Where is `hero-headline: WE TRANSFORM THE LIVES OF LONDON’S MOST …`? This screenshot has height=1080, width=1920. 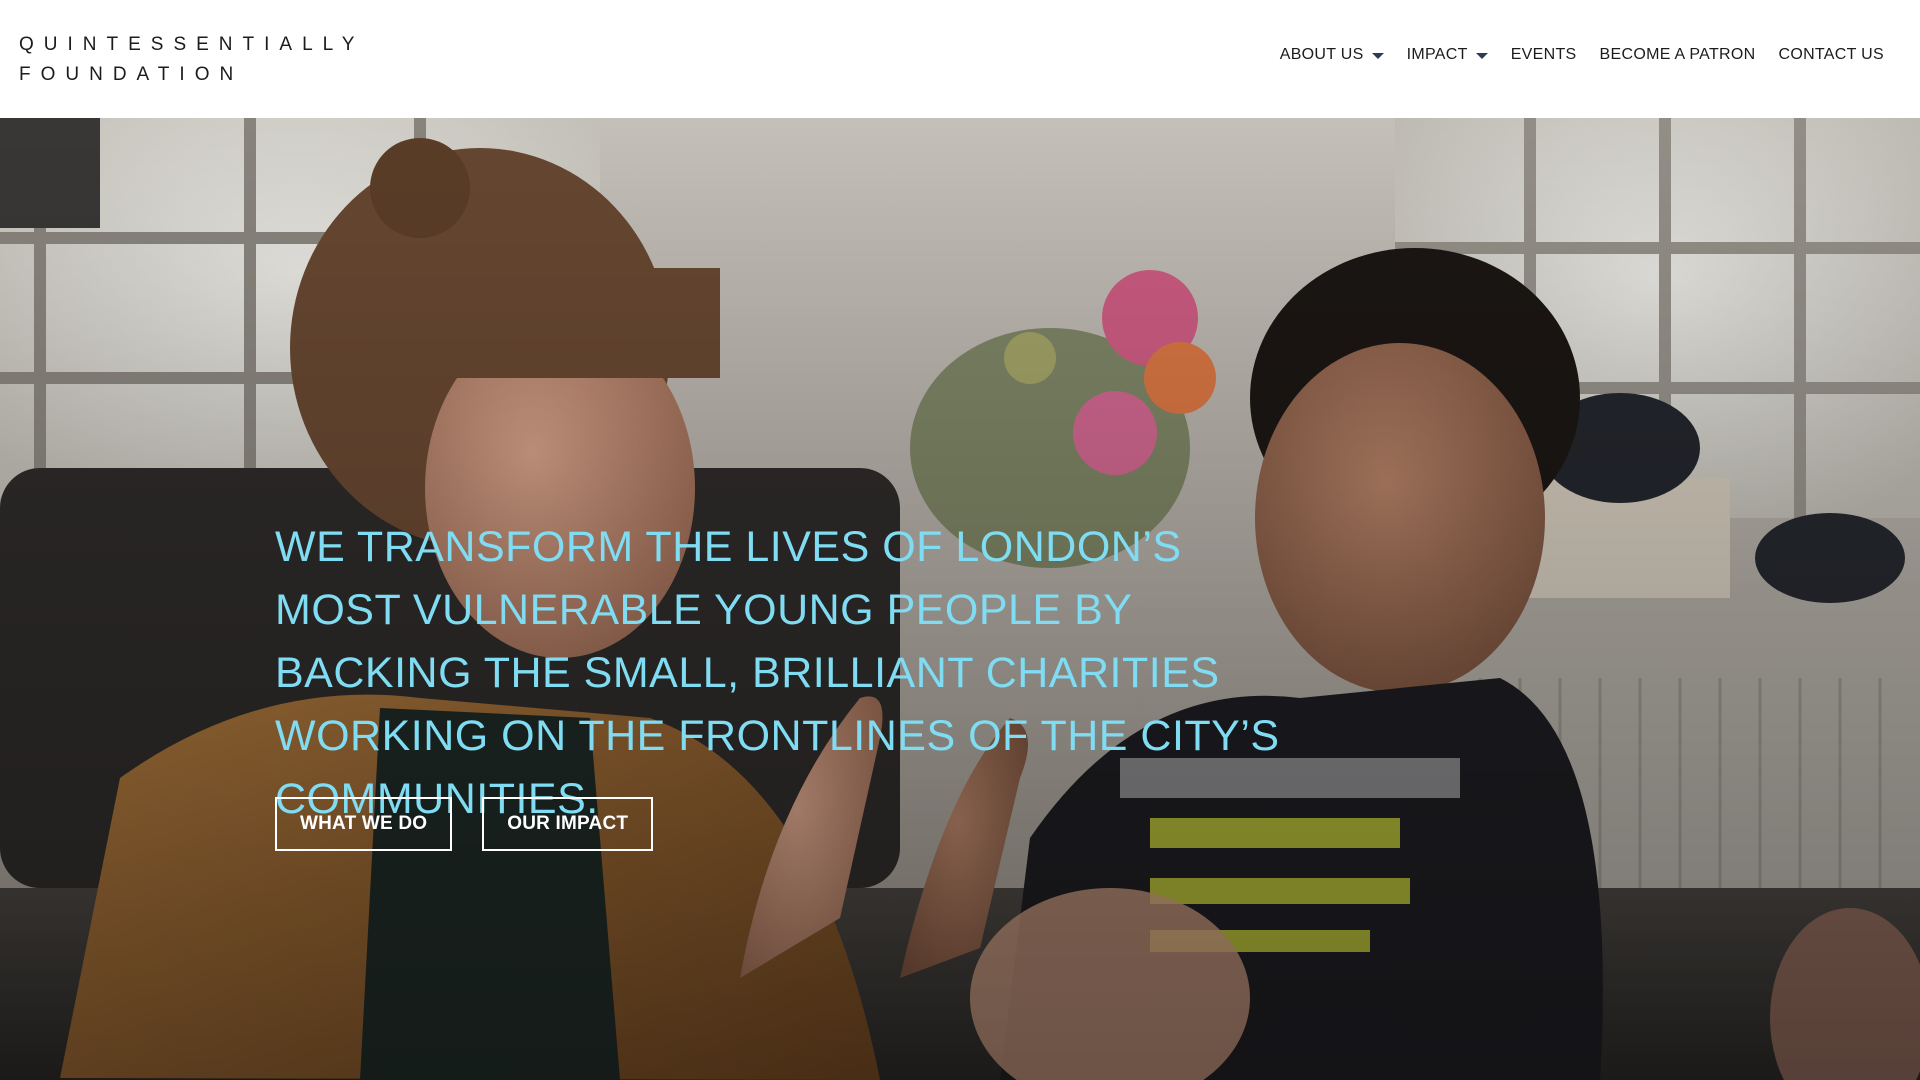
hero-headline: WE TRANSFORM THE LIVES OF LONDON’S MOST … is located at coordinates (777, 673).